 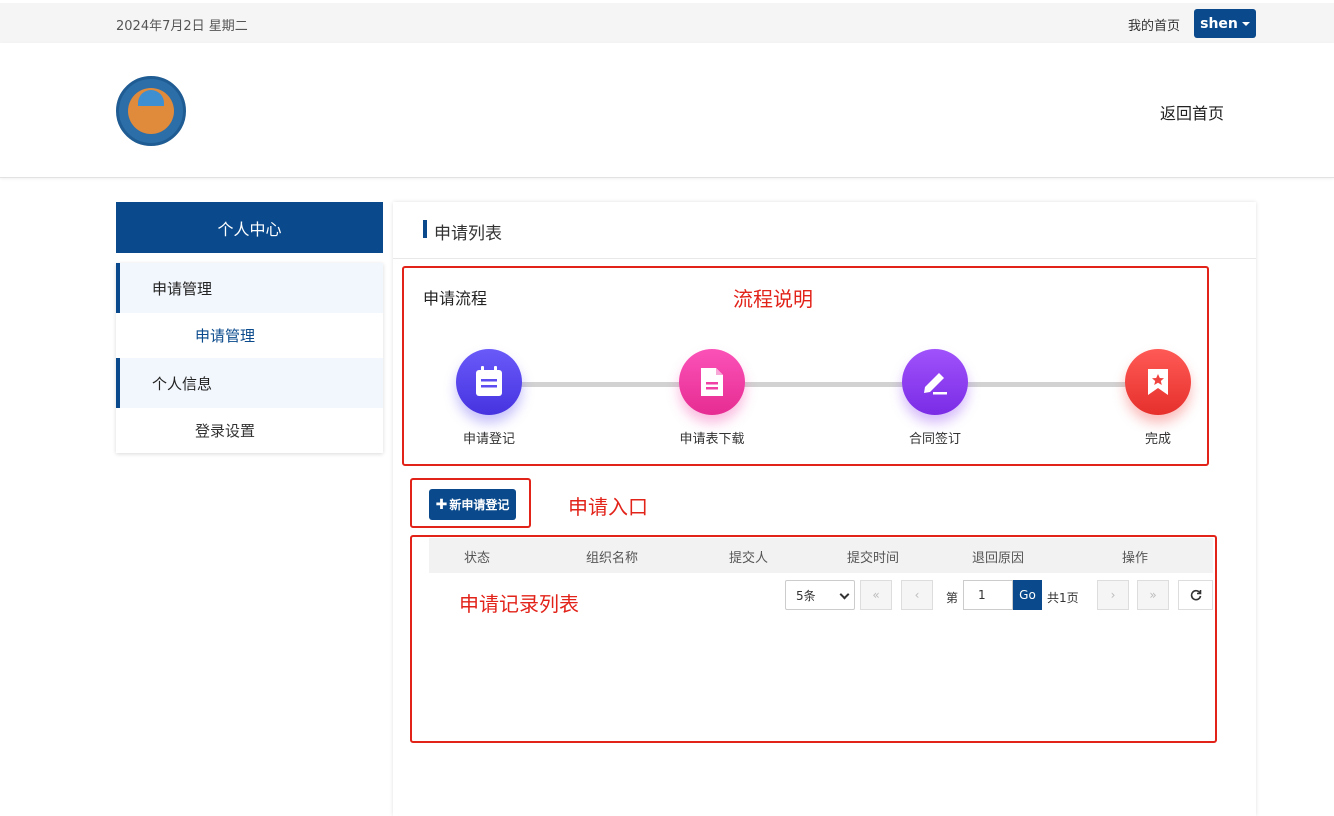 I want to click on last-page-button: », so click(x=1153, y=595).